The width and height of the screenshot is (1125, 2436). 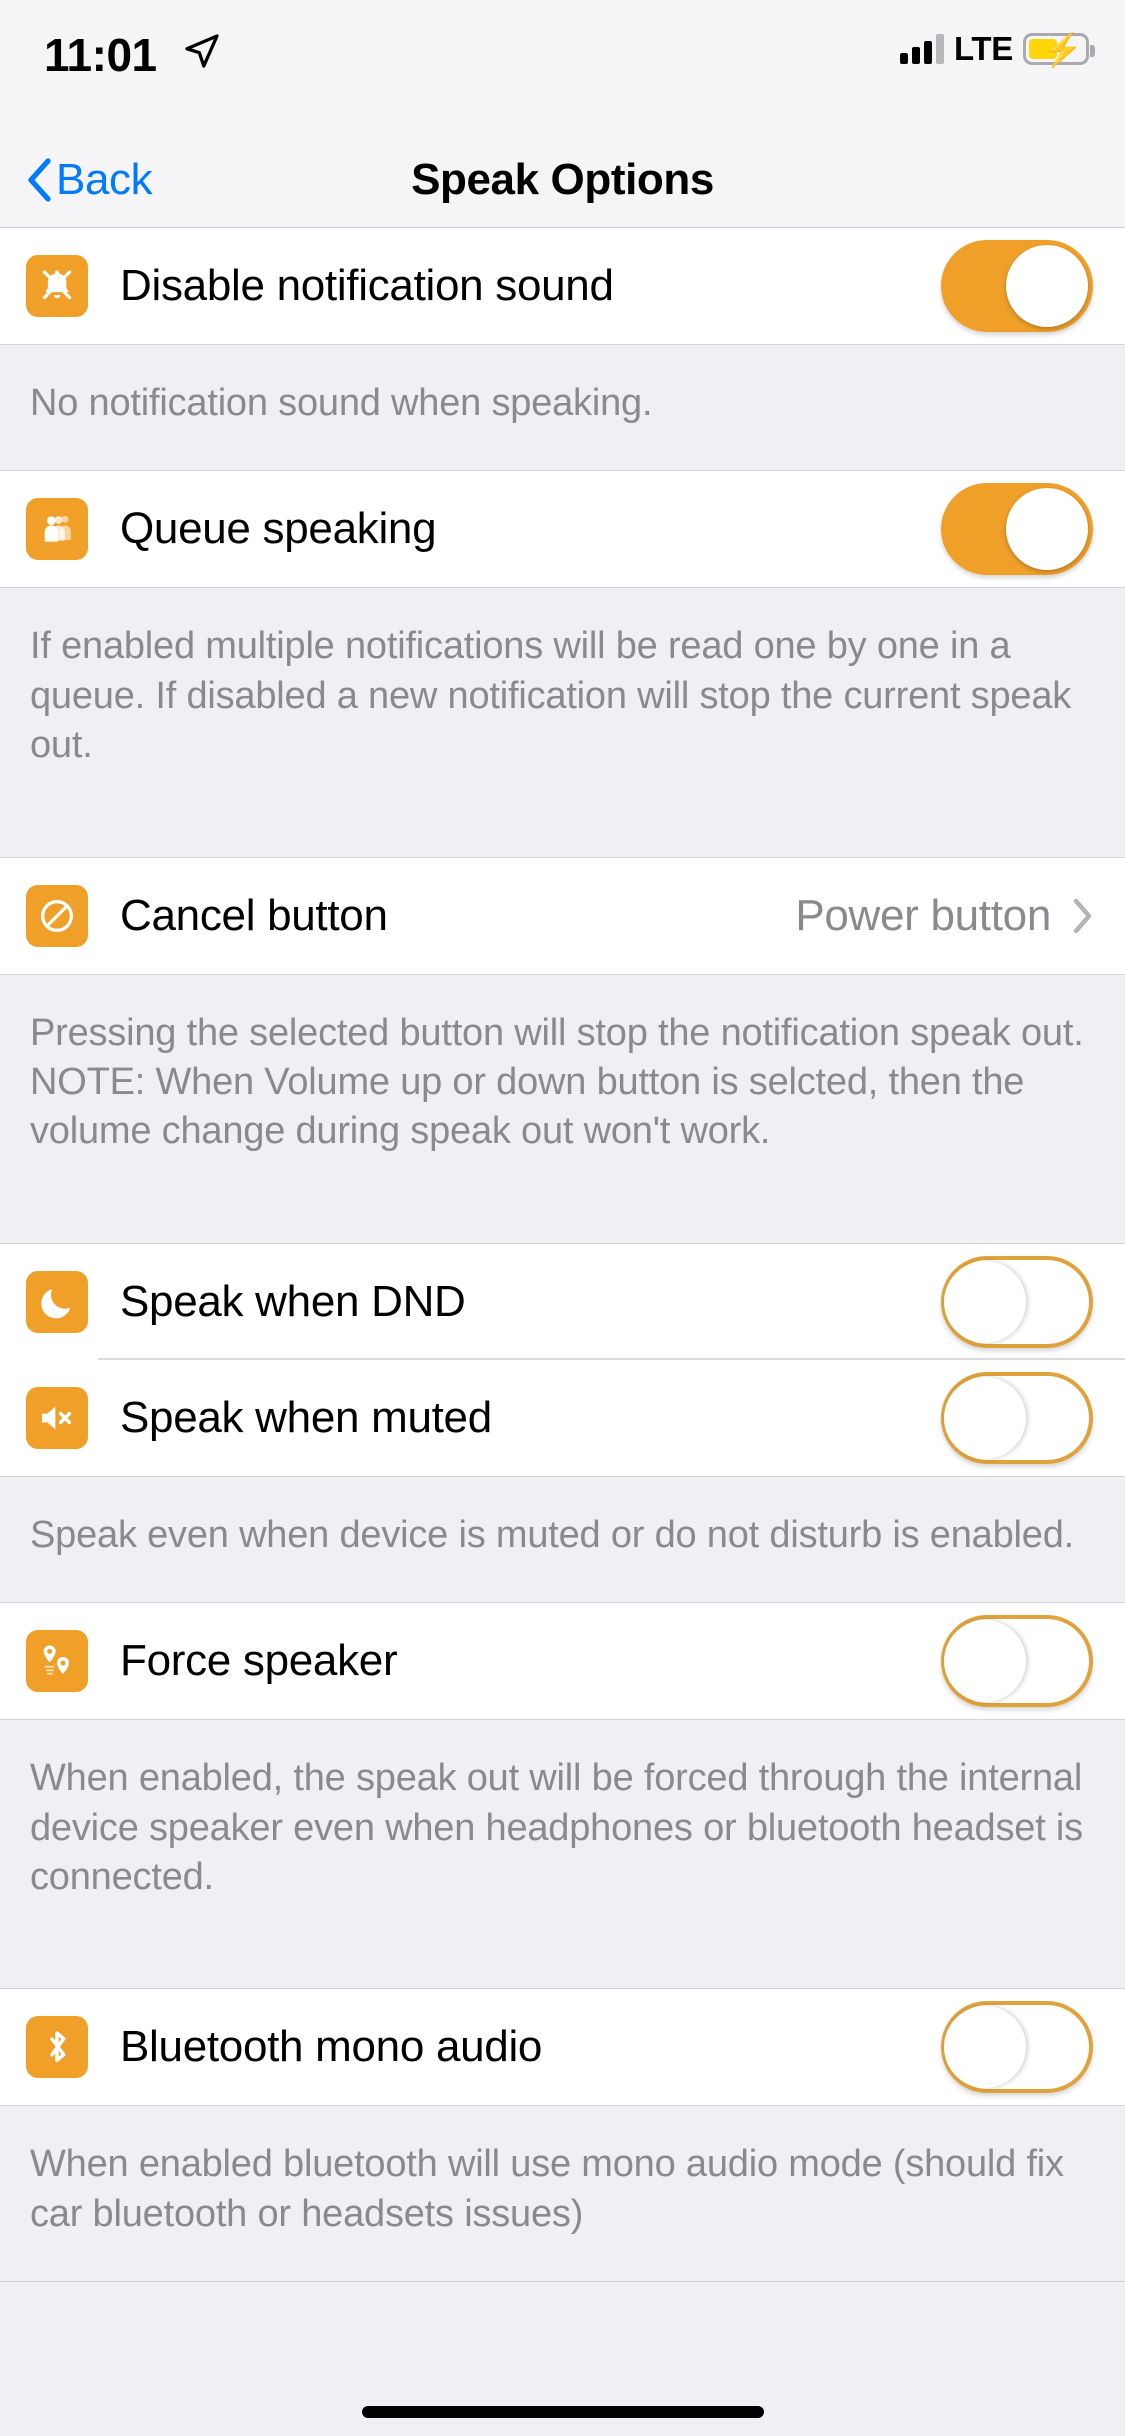 What do you see at coordinates (1082, 915) in the screenshot?
I see `chevron-right-icon` at bounding box center [1082, 915].